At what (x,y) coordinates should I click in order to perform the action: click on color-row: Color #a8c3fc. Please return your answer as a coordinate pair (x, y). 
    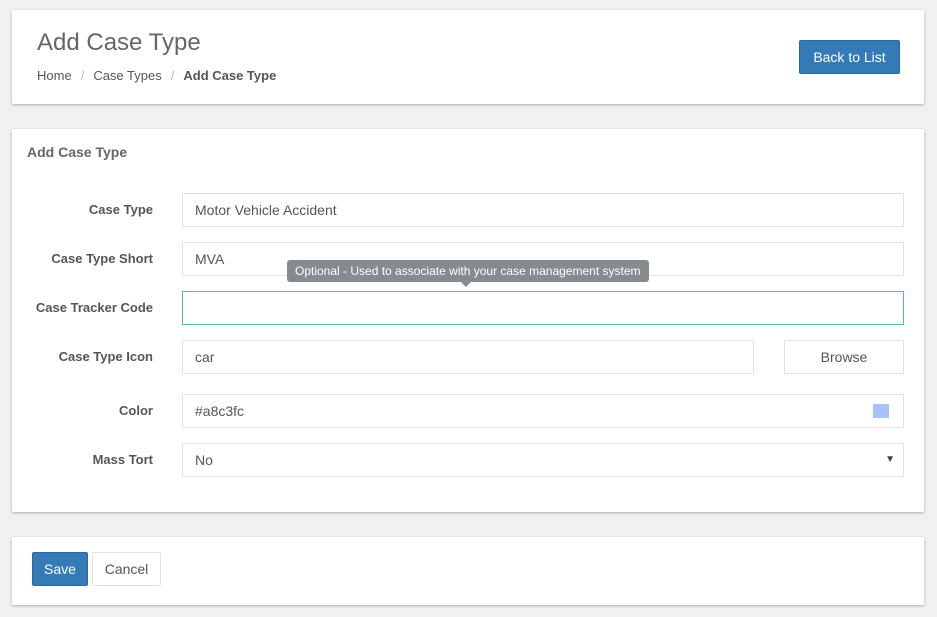
    Looking at the image, I should click on (468, 411).